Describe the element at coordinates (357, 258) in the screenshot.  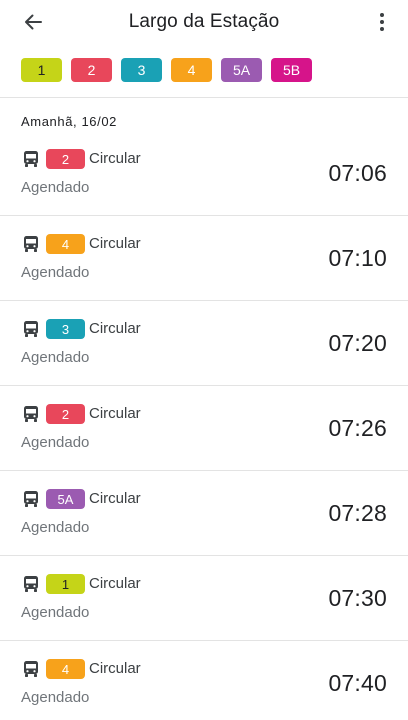
I see `departure-time: 07:10` at that location.